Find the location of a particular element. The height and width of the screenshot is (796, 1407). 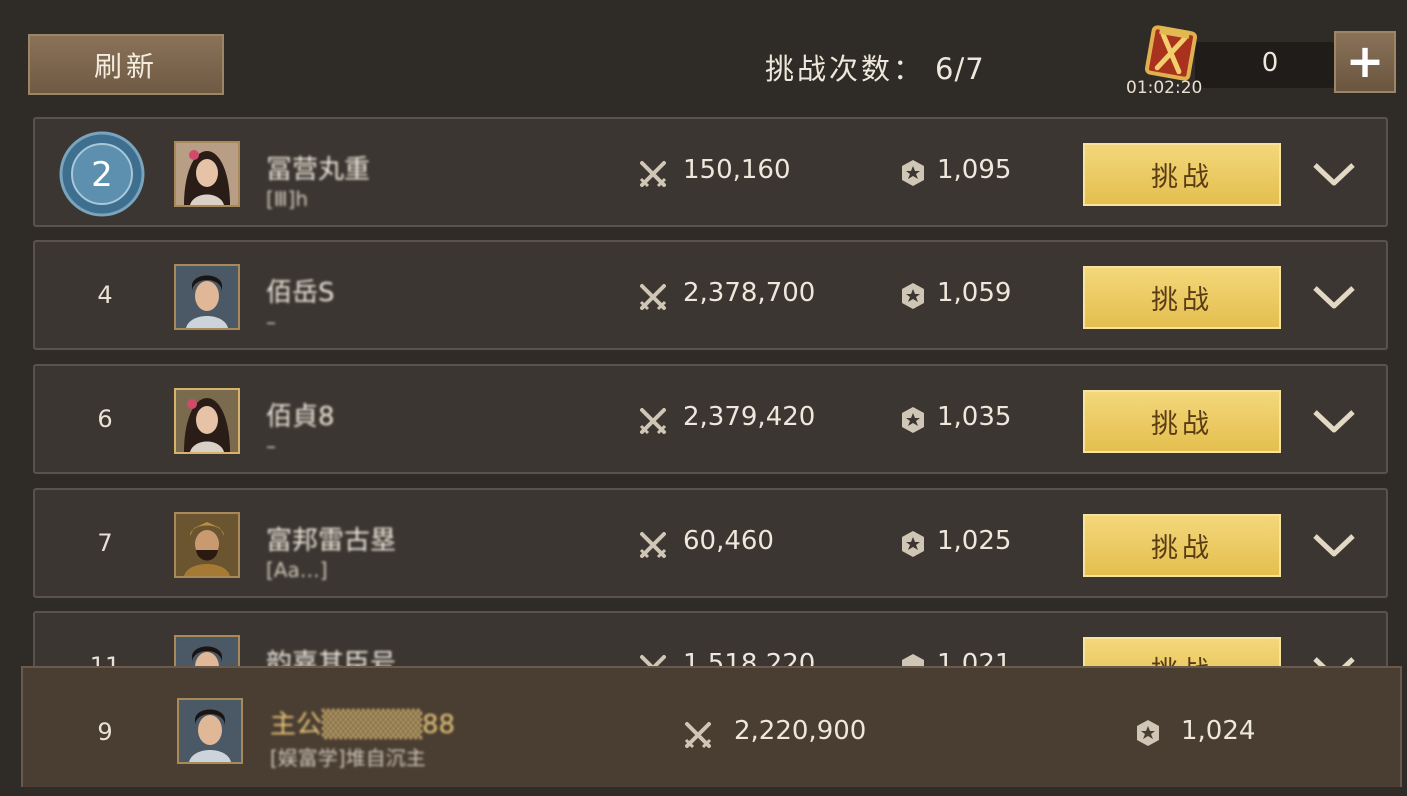

rank-badge-number: 2 is located at coordinates (102, 175).